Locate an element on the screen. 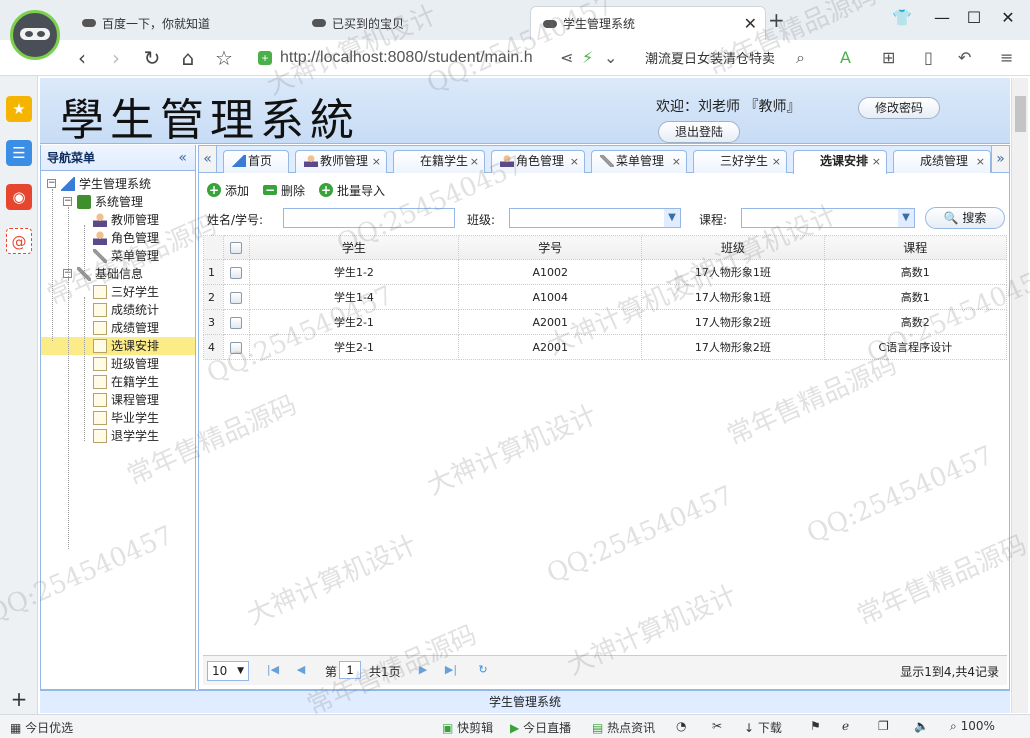 The width and height of the screenshot is (1030, 738). status-live: ▶ 今日直播 is located at coordinates (540, 727).